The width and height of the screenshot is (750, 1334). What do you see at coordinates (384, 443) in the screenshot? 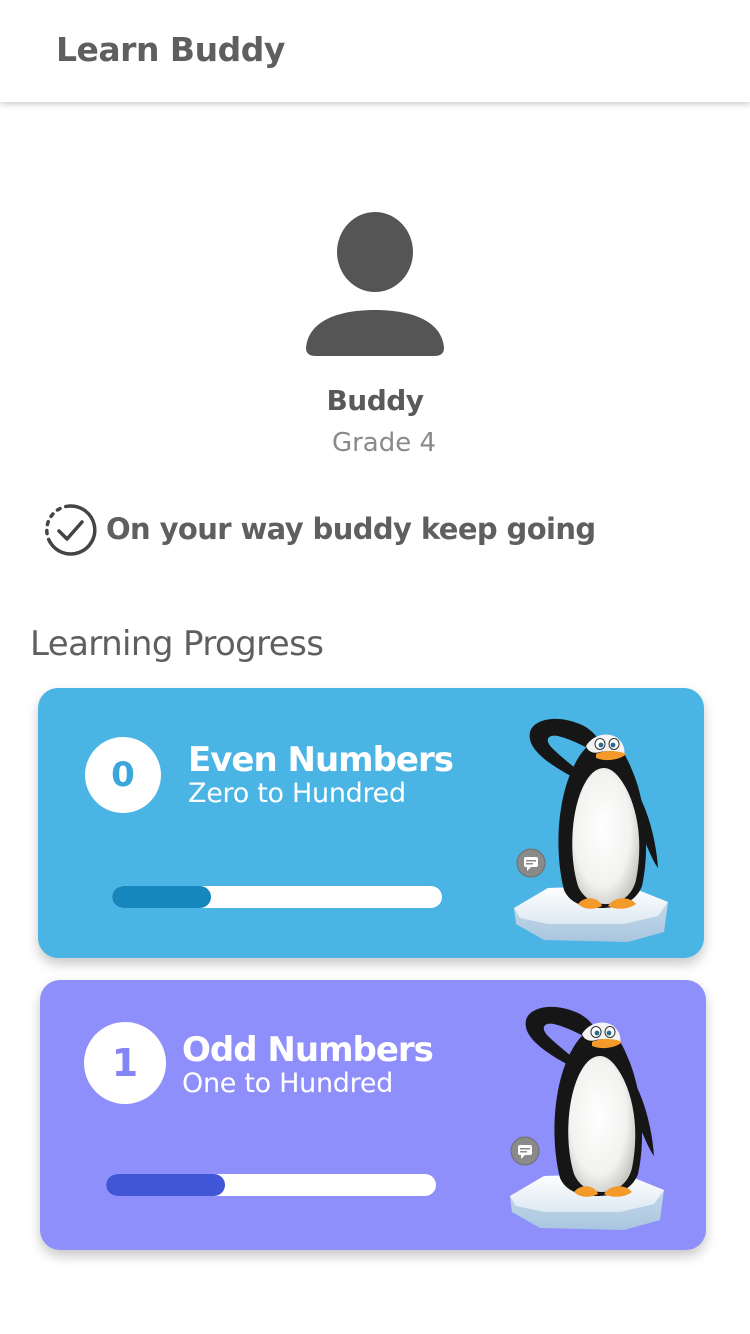
I see `profile-grade: Grade 4` at bounding box center [384, 443].